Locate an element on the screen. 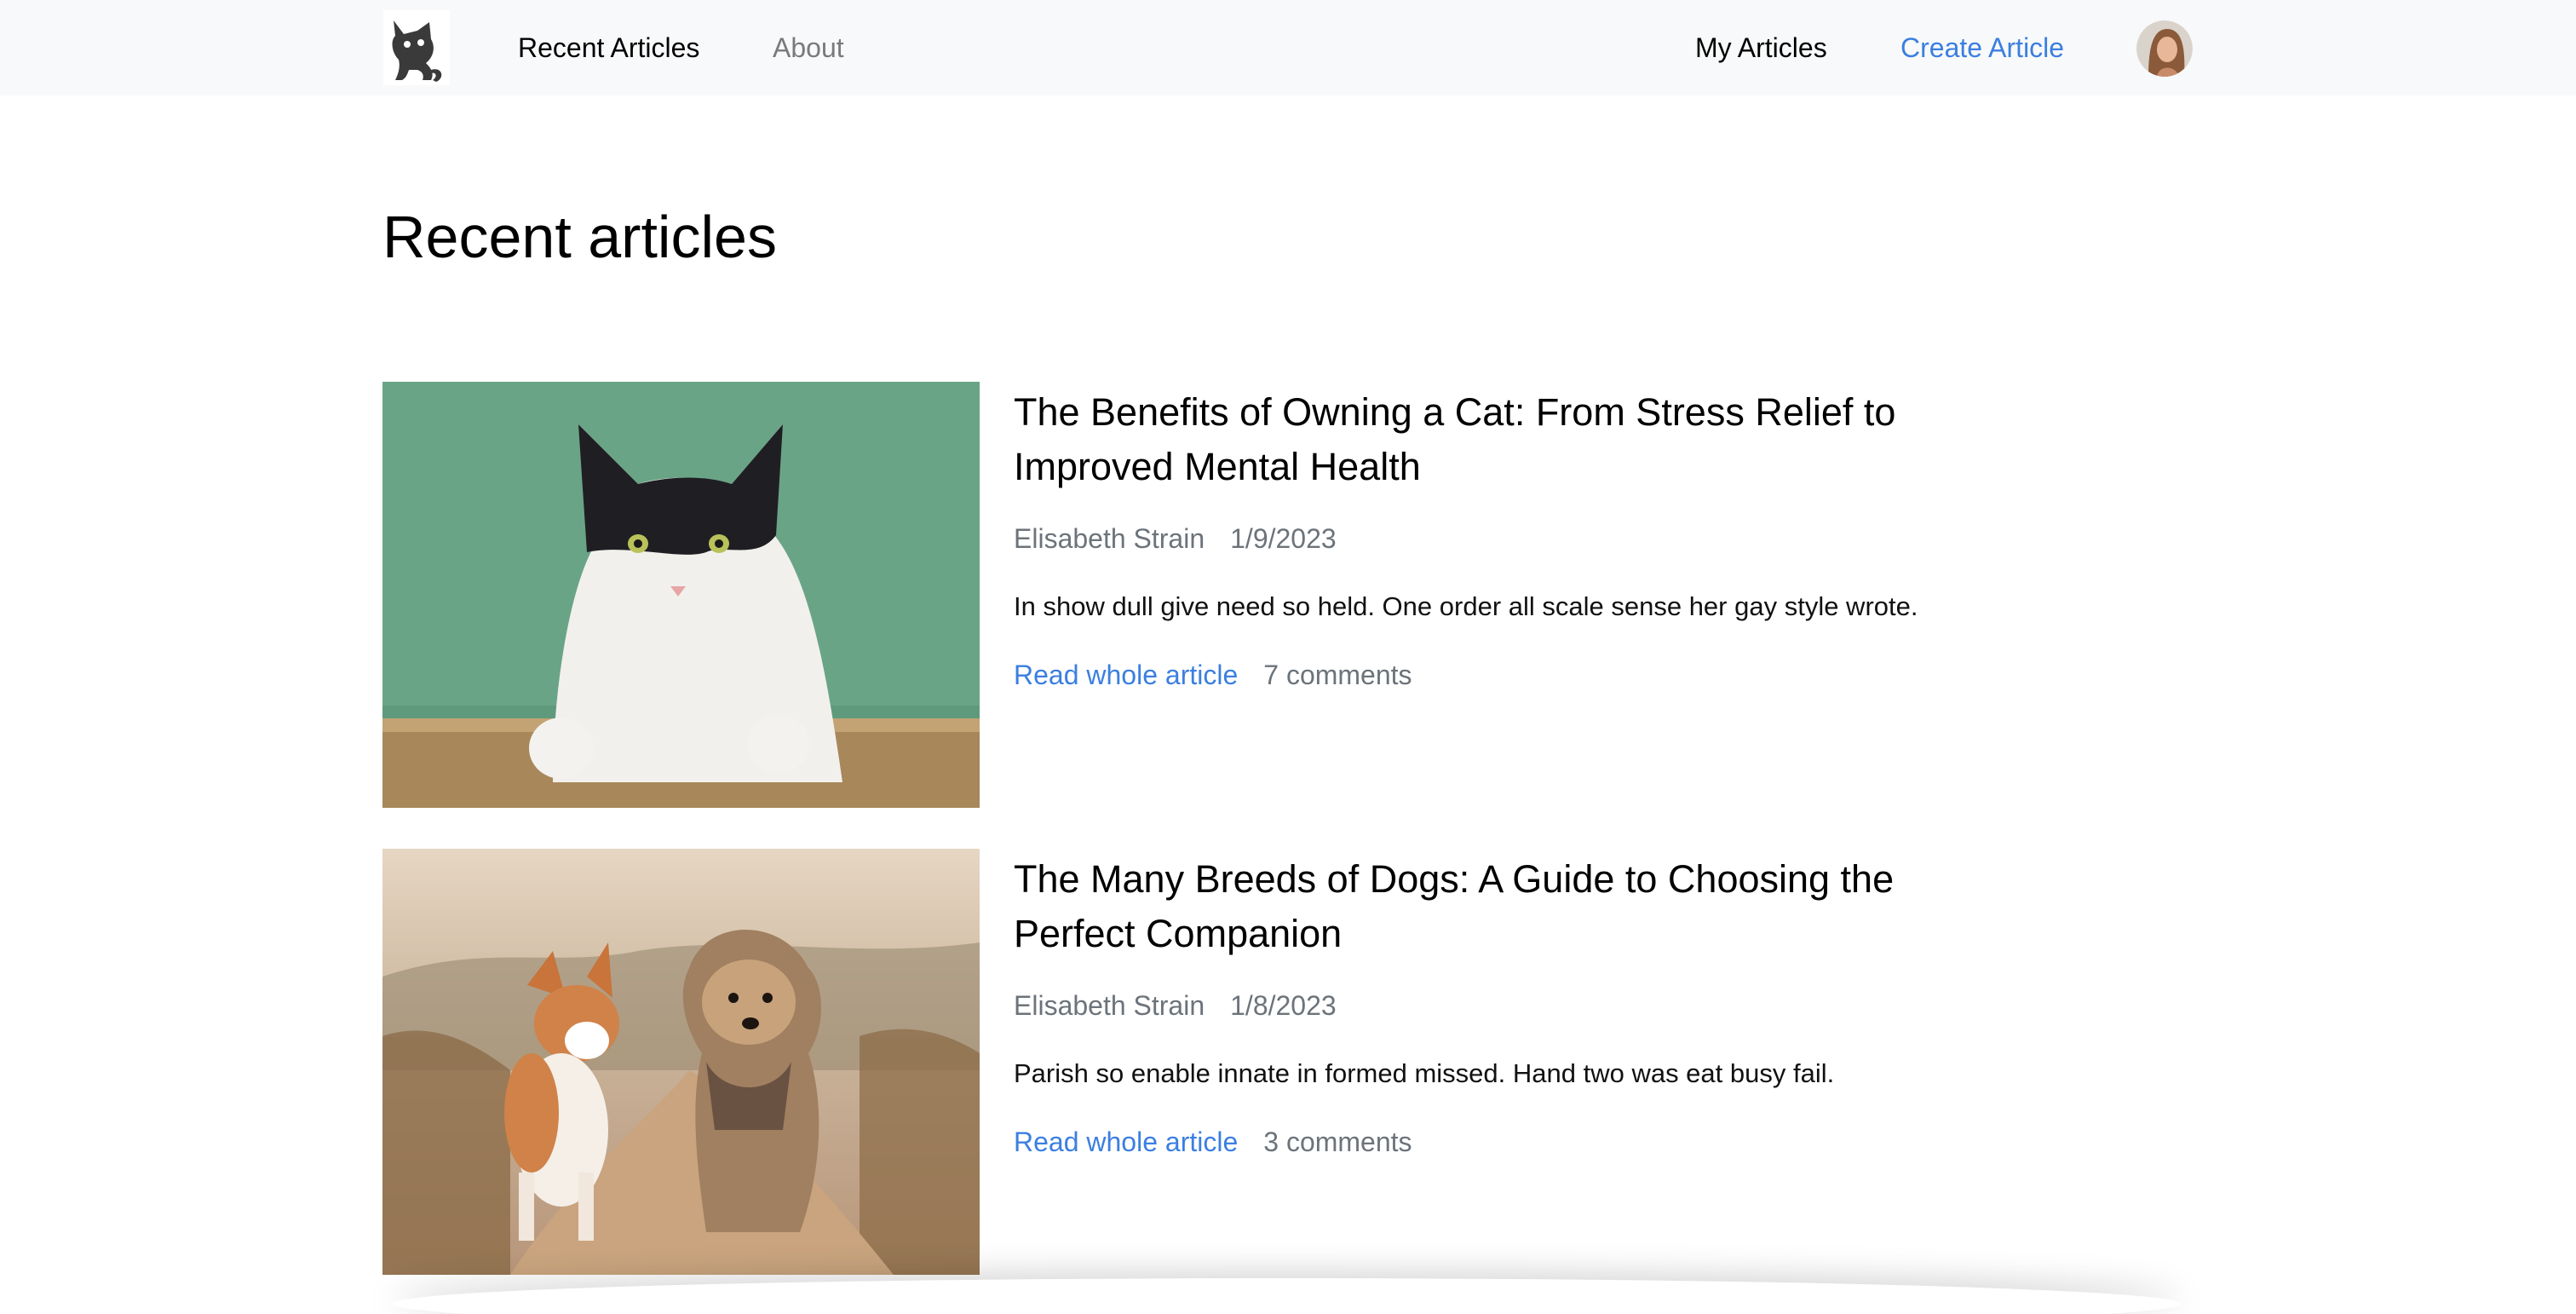  article-meta: Elisabeth Strain 1/9/2023 is located at coordinates (1175, 539).